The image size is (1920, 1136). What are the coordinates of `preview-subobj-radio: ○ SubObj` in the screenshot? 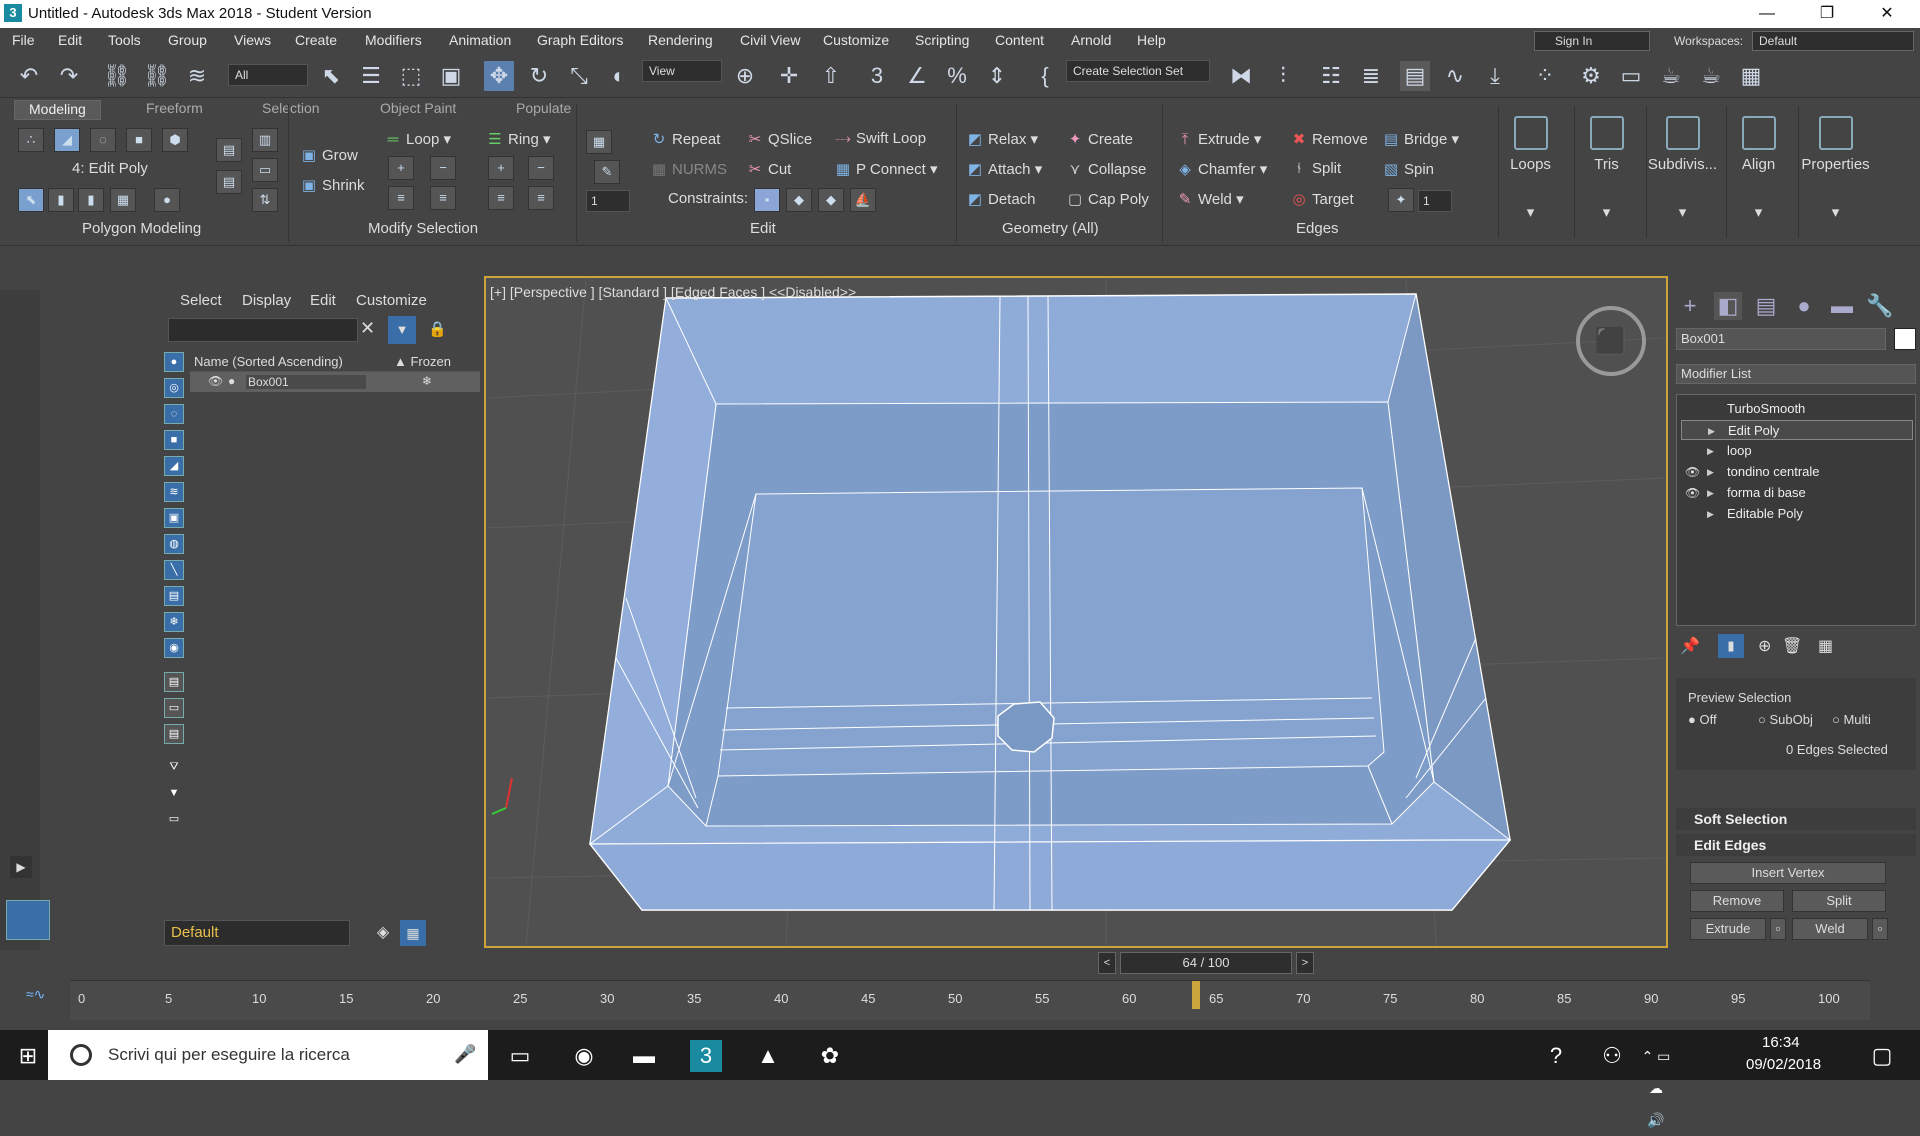 It's located at (1785, 719).